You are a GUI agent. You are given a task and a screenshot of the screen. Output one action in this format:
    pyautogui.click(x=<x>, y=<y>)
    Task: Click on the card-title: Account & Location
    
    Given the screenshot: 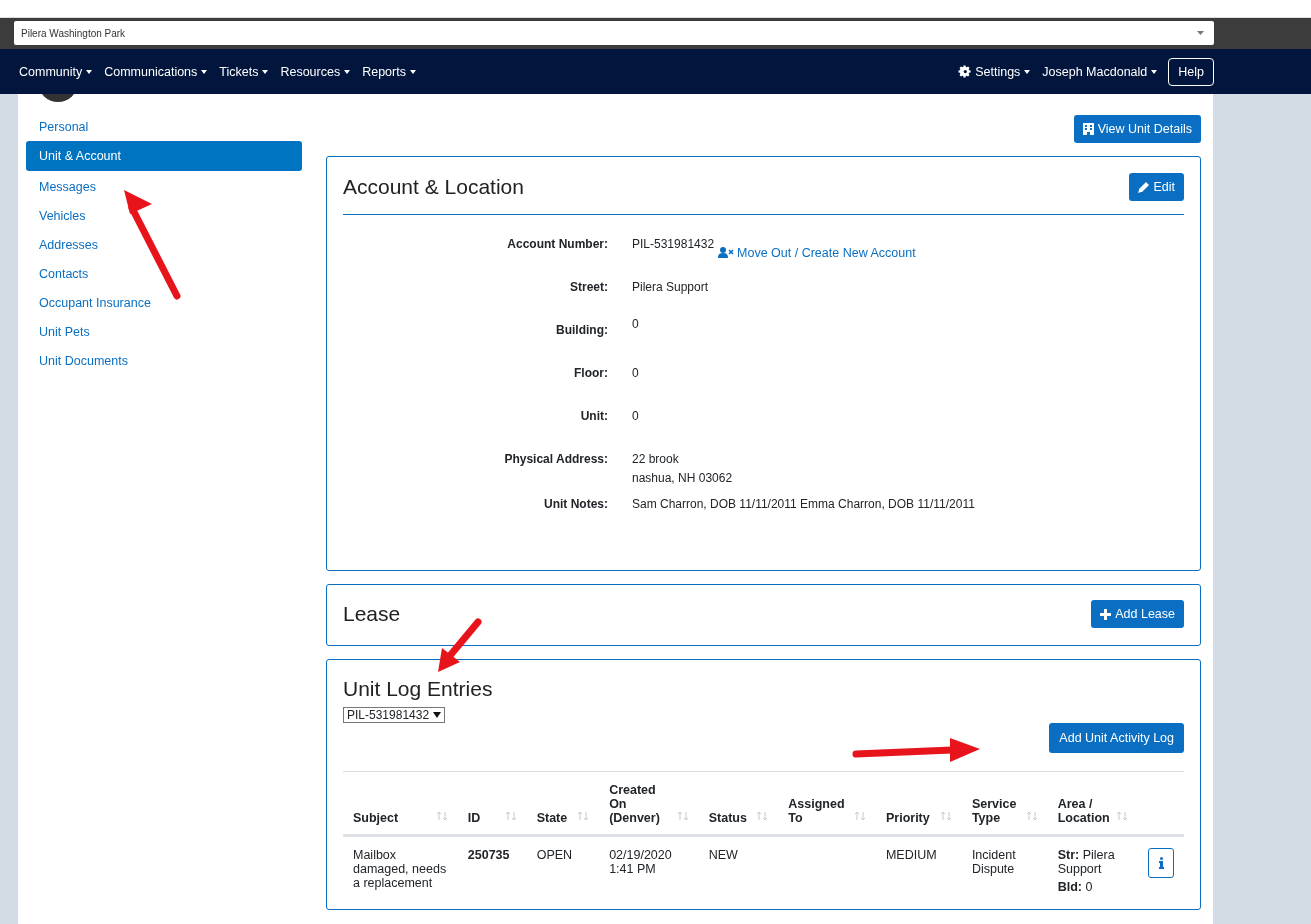 What is the action you would take?
    pyautogui.click(x=433, y=187)
    